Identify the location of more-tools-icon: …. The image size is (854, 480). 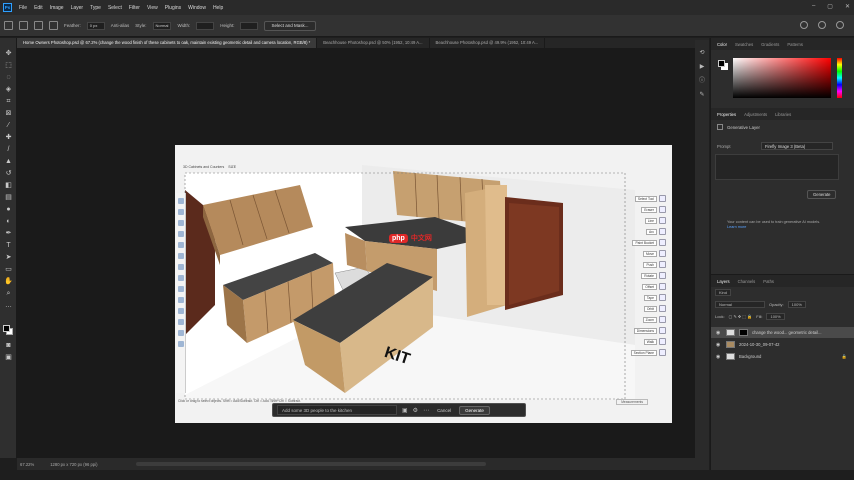
(8, 306).